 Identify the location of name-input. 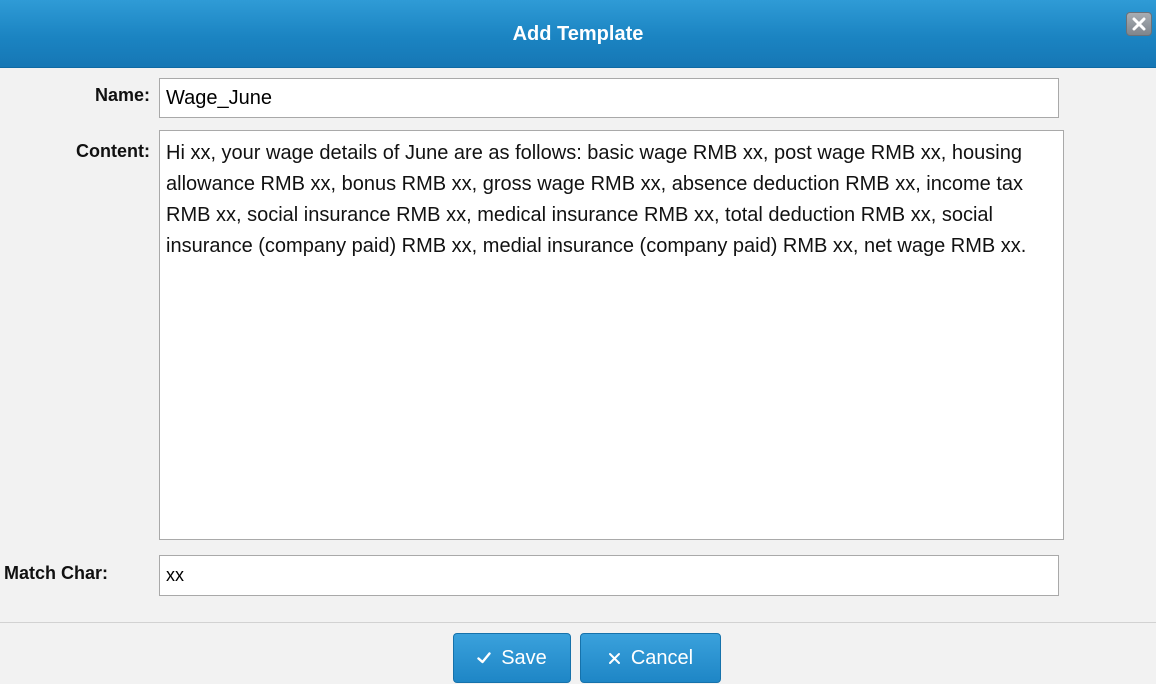
(609, 98).